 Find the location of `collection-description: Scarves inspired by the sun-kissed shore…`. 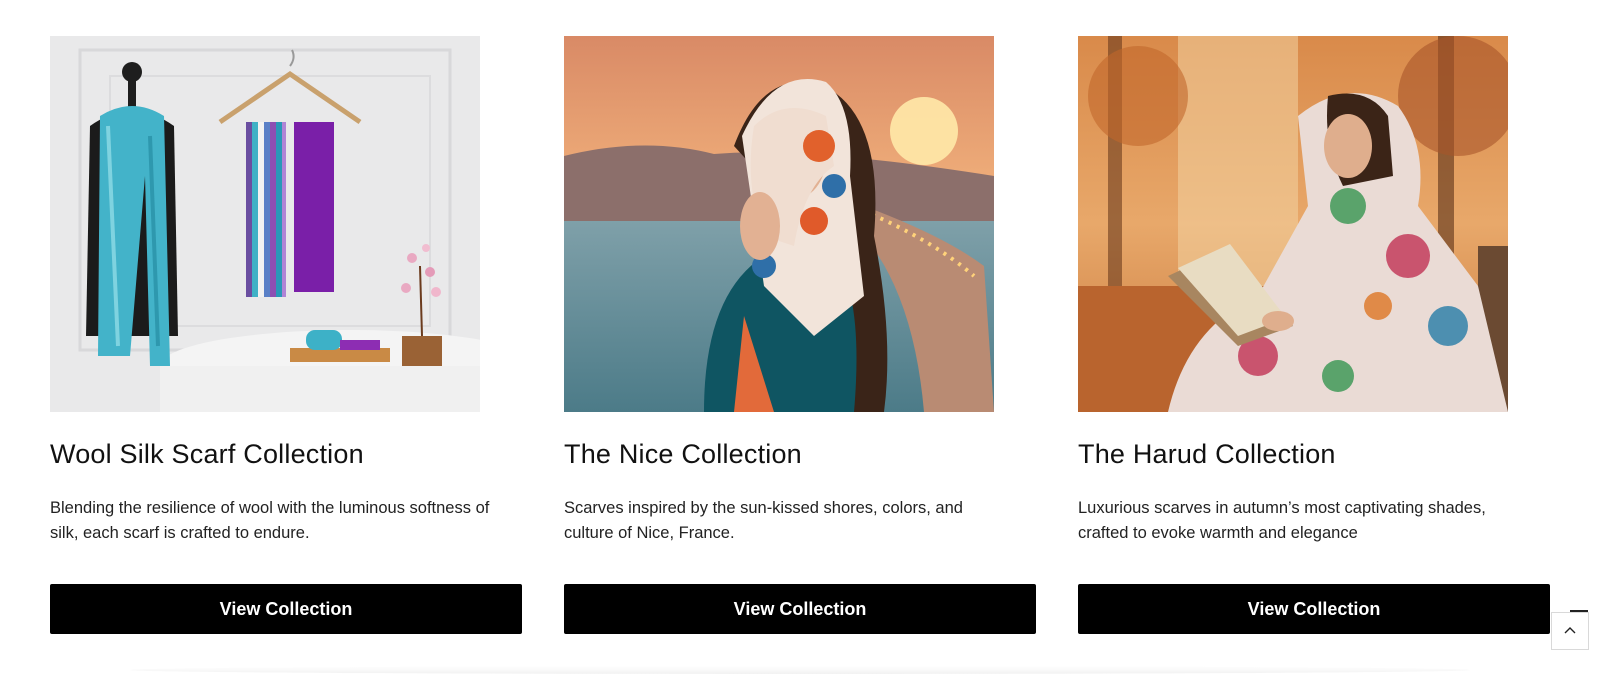

collection-description: Scarves inspired by the sun-kissed shore… is located at coordinates (763, 520).